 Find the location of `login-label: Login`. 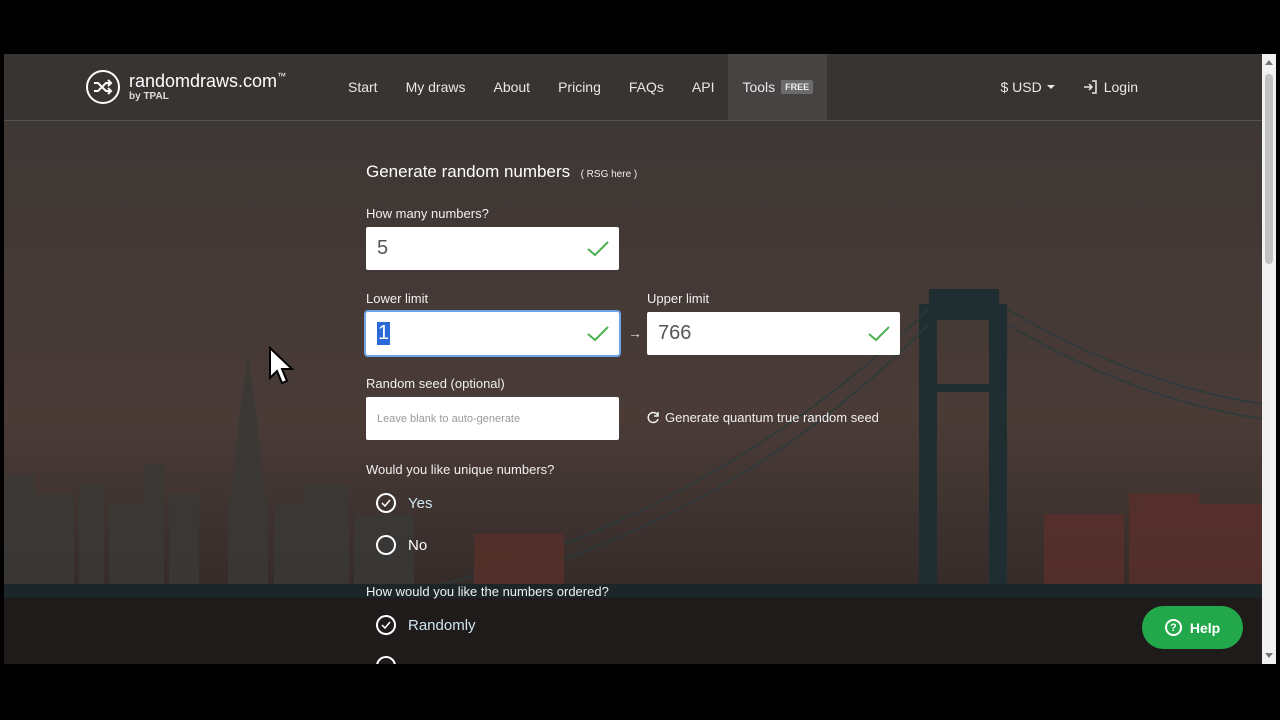

login-label: Login is located at coordinates (1120, 87).